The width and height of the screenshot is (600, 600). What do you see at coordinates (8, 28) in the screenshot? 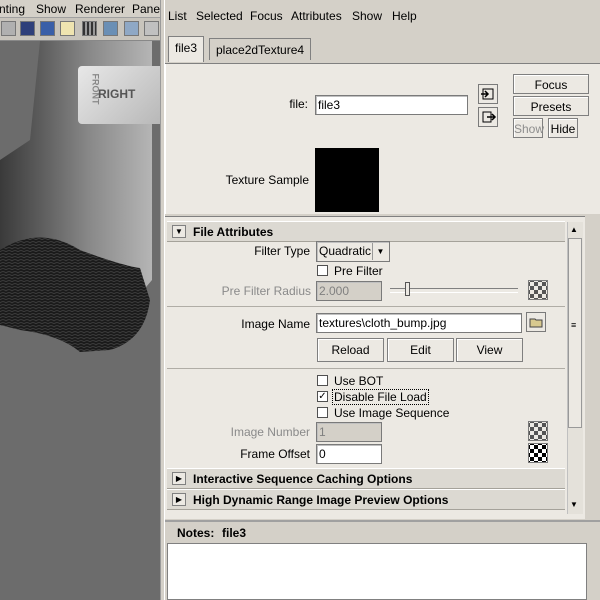
I see `shading-icon` at bounding box center [8, 28].